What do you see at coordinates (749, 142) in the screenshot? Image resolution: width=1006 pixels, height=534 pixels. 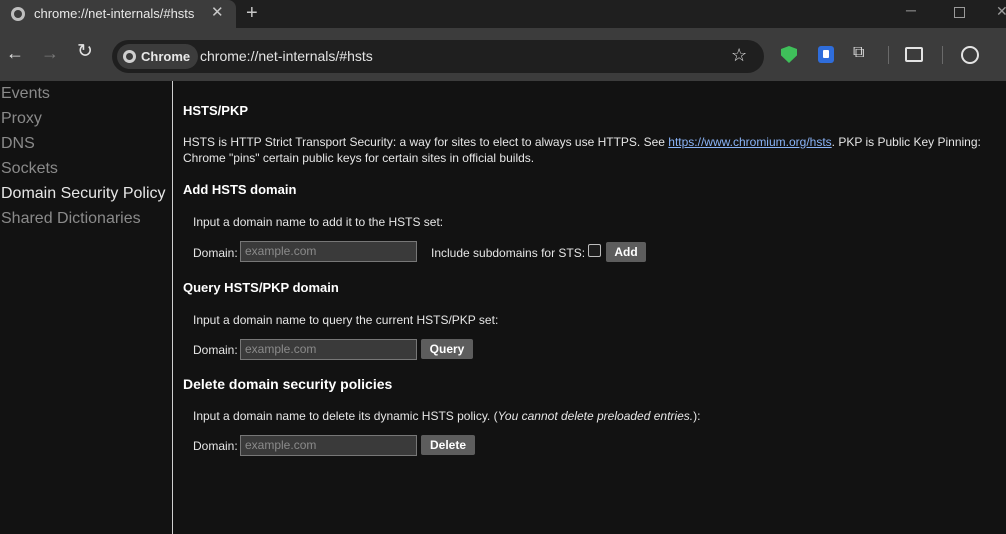 I see `hsts-link: https://www.chromium.org/hsts` at bounding box center [749, 142].